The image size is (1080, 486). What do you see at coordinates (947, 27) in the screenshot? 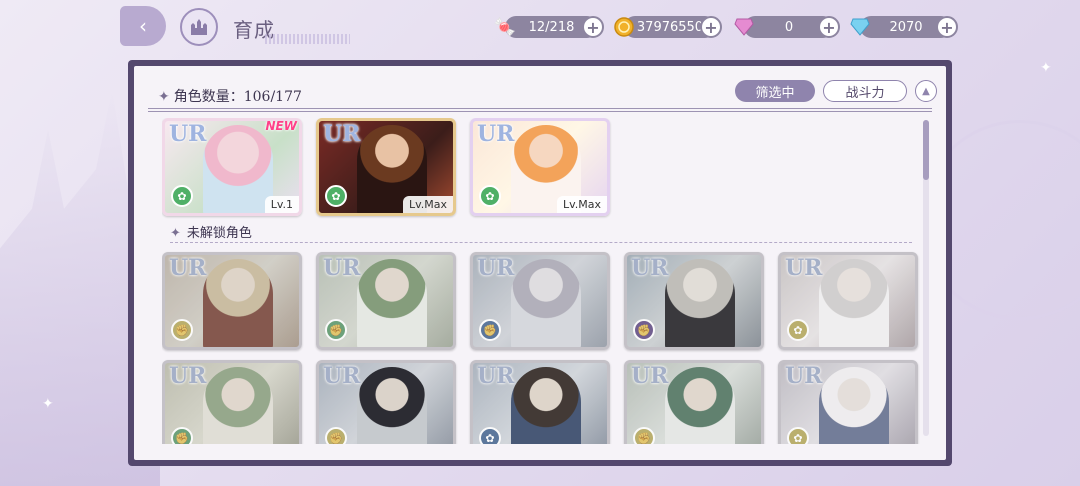
I see `add-blue-gem-button: +` at bounding box center [947, 27].